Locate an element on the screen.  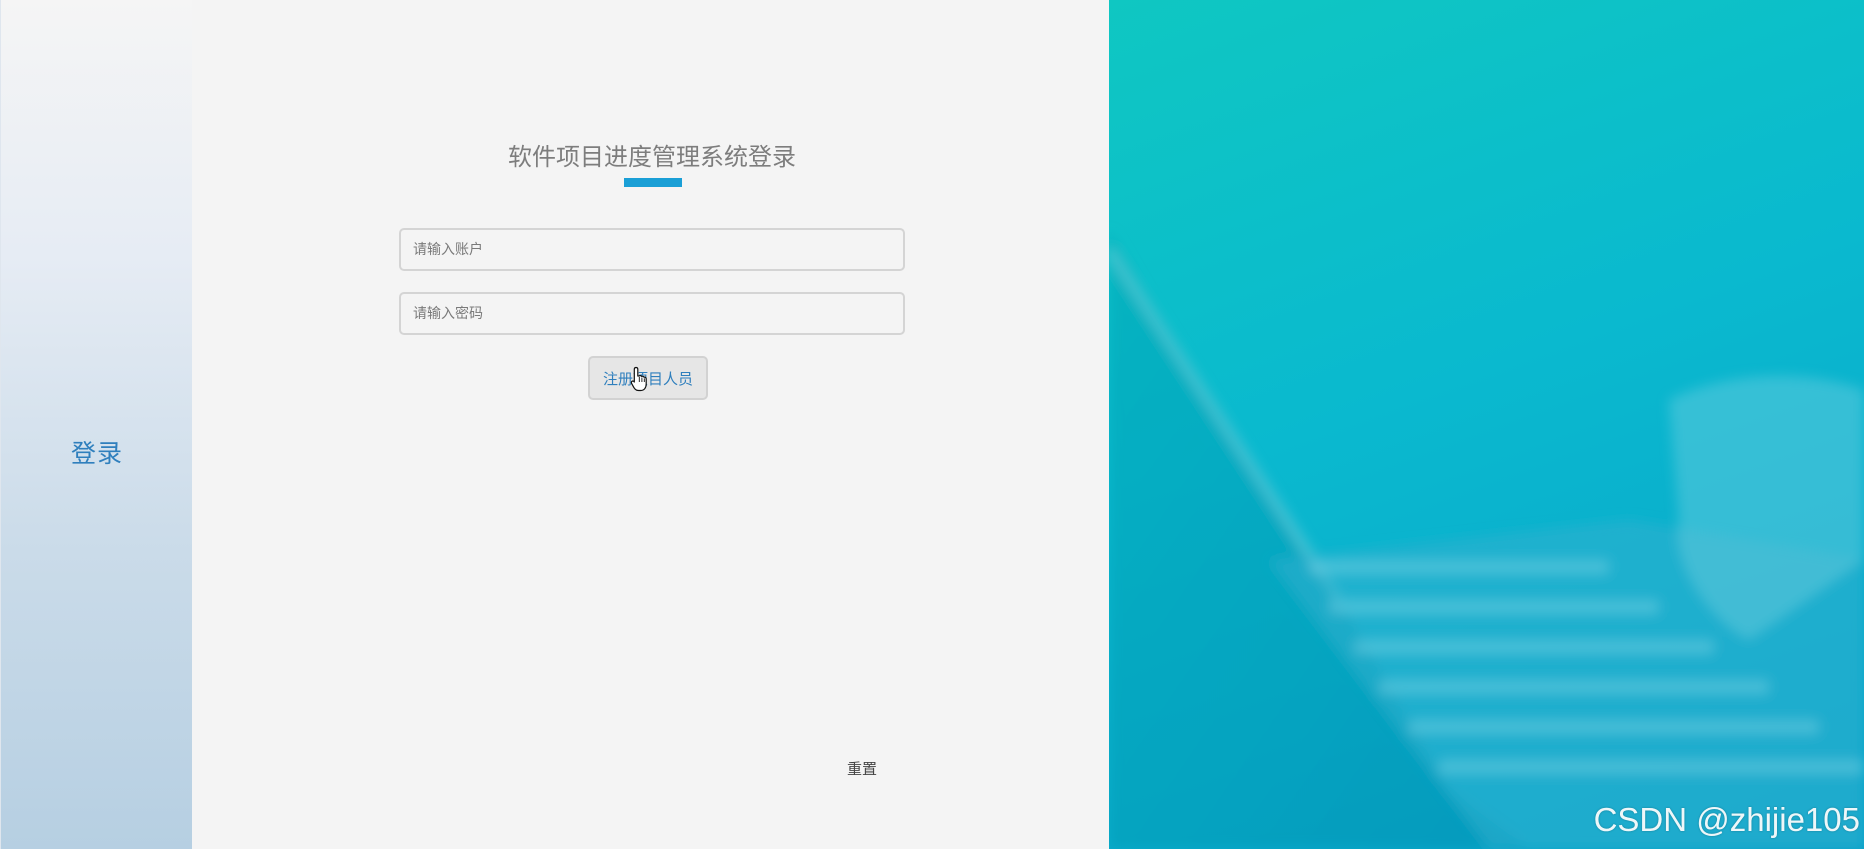
register-button: 注册项目人员 is located at coordinates (648, 378).